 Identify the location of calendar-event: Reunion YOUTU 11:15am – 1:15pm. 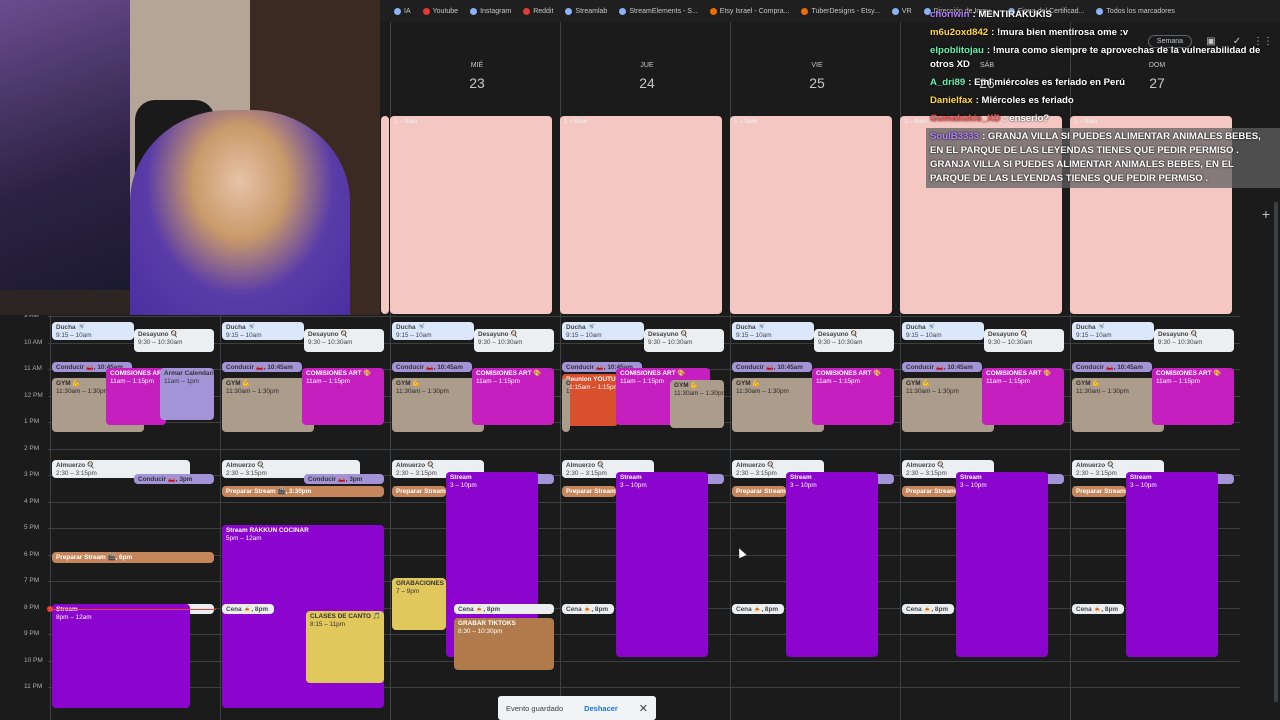
(590, 400).